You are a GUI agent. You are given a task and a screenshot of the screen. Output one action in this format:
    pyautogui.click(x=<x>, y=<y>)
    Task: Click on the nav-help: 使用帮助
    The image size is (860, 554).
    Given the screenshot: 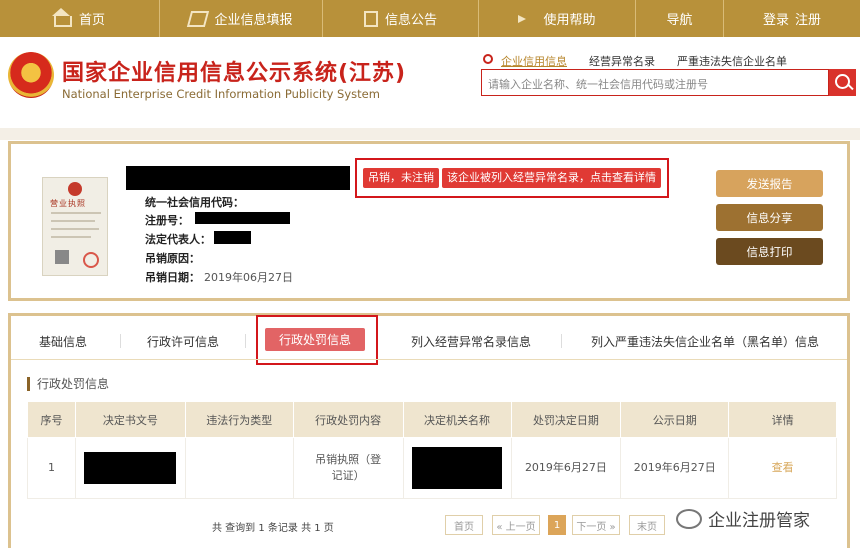 What is the action you would take?
    pyautogui.click(x=557, y=18)
    